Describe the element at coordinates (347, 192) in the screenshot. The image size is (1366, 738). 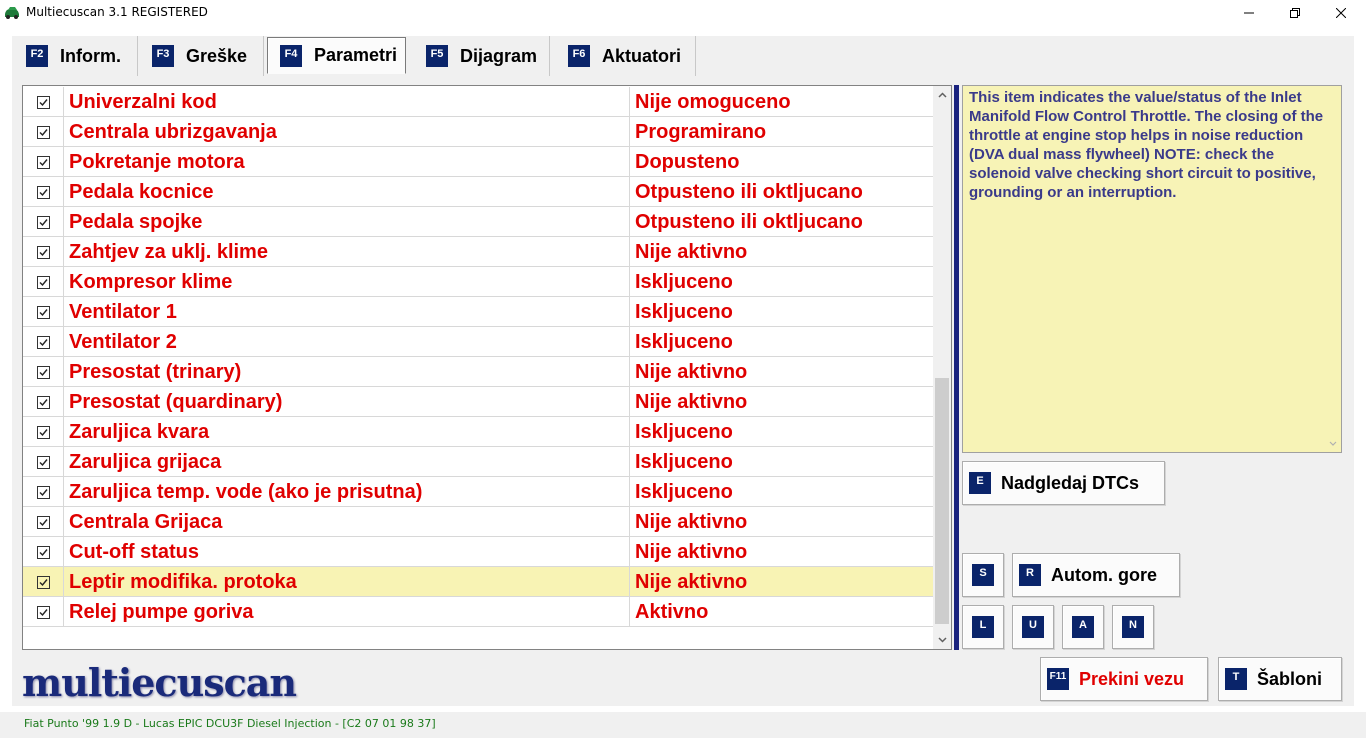
I see `parameter-name-cell: Pedala kocnice` at that location.